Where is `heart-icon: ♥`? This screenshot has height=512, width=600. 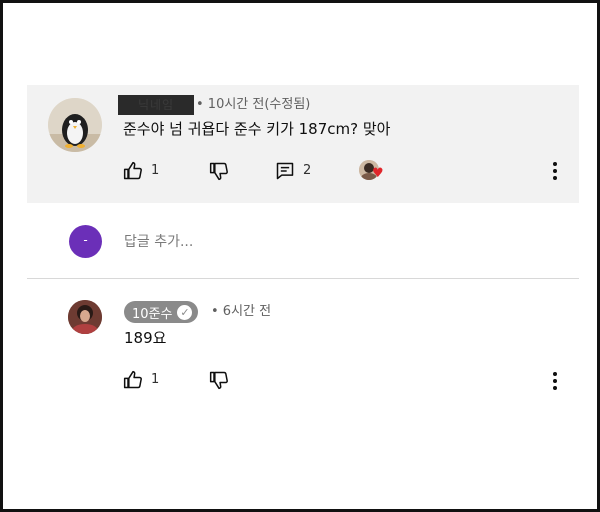 heart-icon: ♥ is located at coordinates (378, 173).